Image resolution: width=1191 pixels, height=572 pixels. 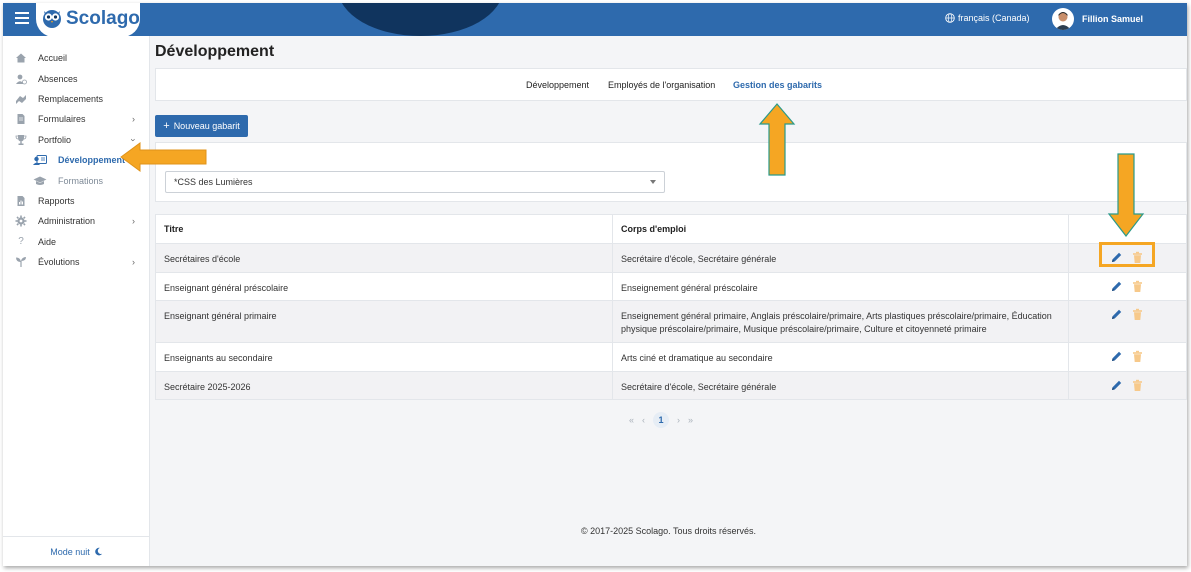 What do you see at coordinates (56, 200) in the screenshot?
I see `sidebar-item-label: Rapports` at bounding box center [56, 200].